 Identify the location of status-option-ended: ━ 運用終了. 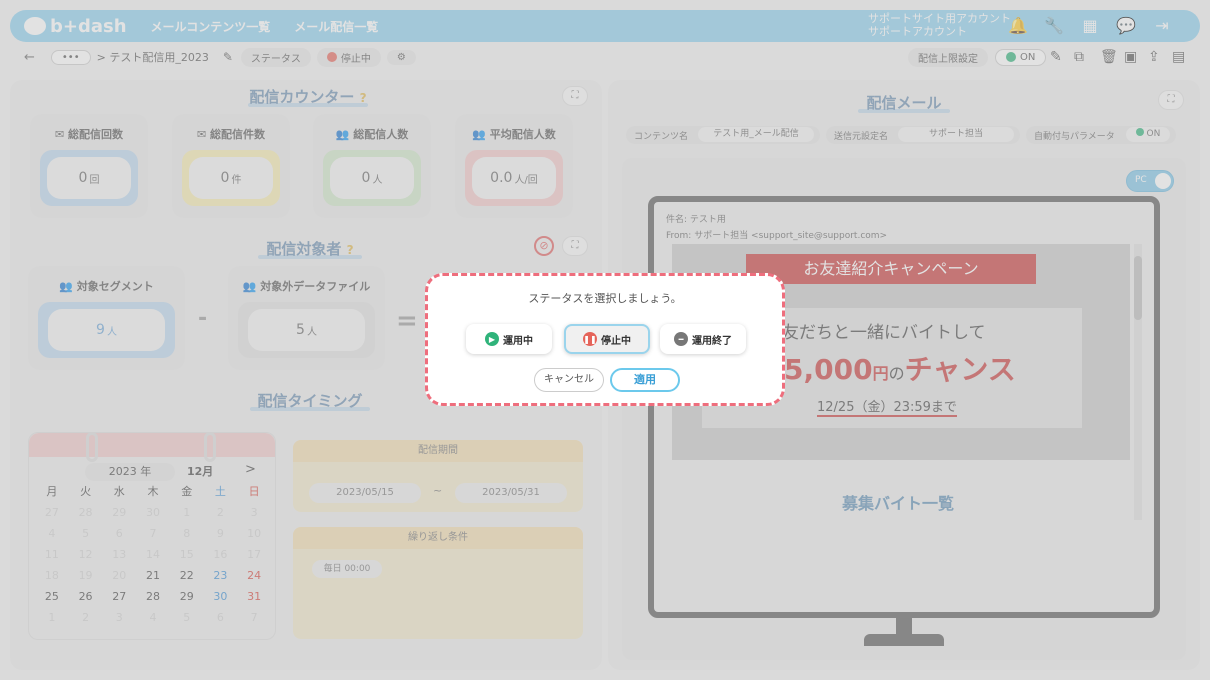
(703, 339).